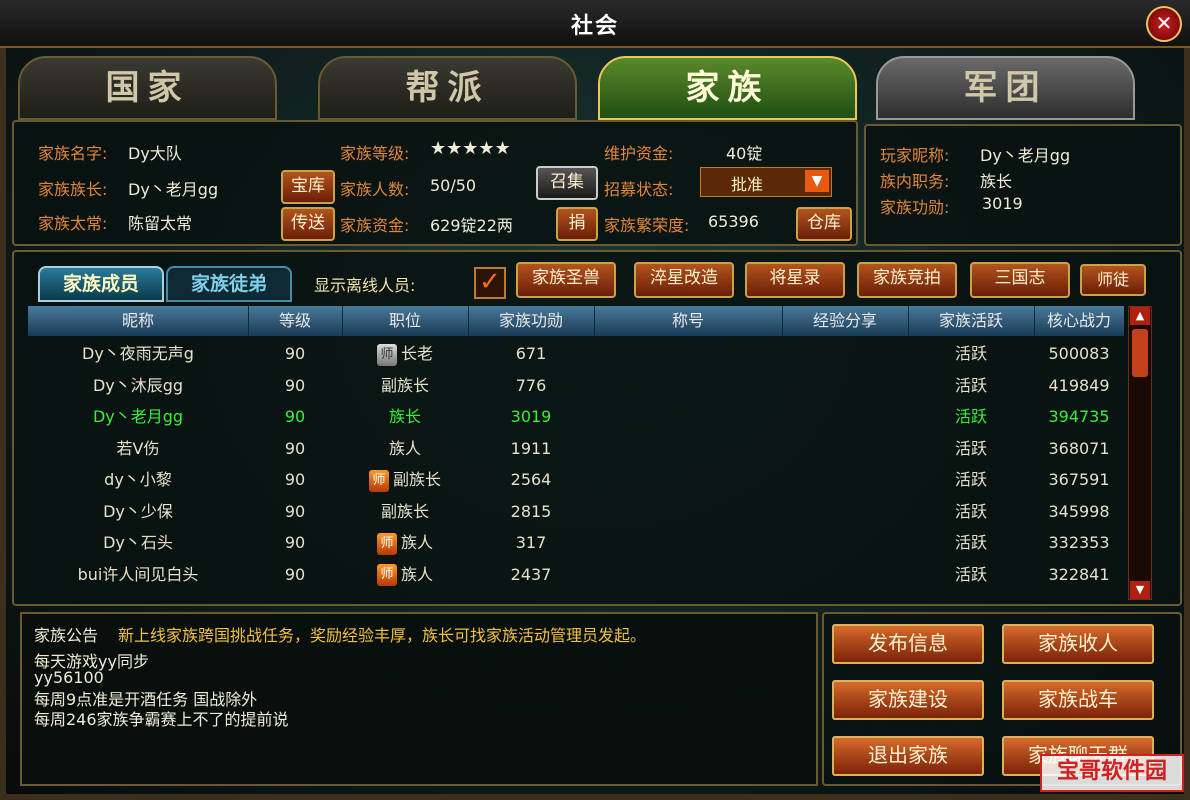 The image size is (1190, 800). What do you see at coordinates (101, 284) in the screenshot?
I see `tab-family-members: 家族成员` at bounding box center [101, 284].